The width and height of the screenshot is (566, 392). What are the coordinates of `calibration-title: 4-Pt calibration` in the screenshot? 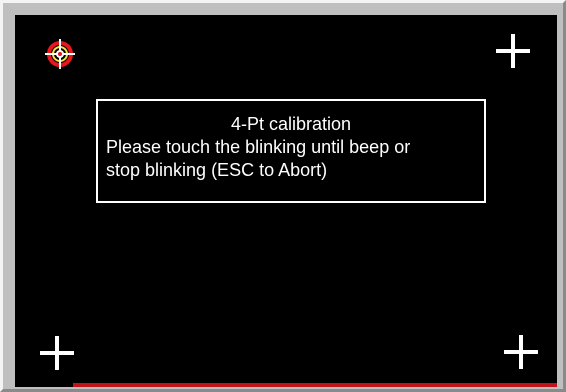 It's located at (291, 124).